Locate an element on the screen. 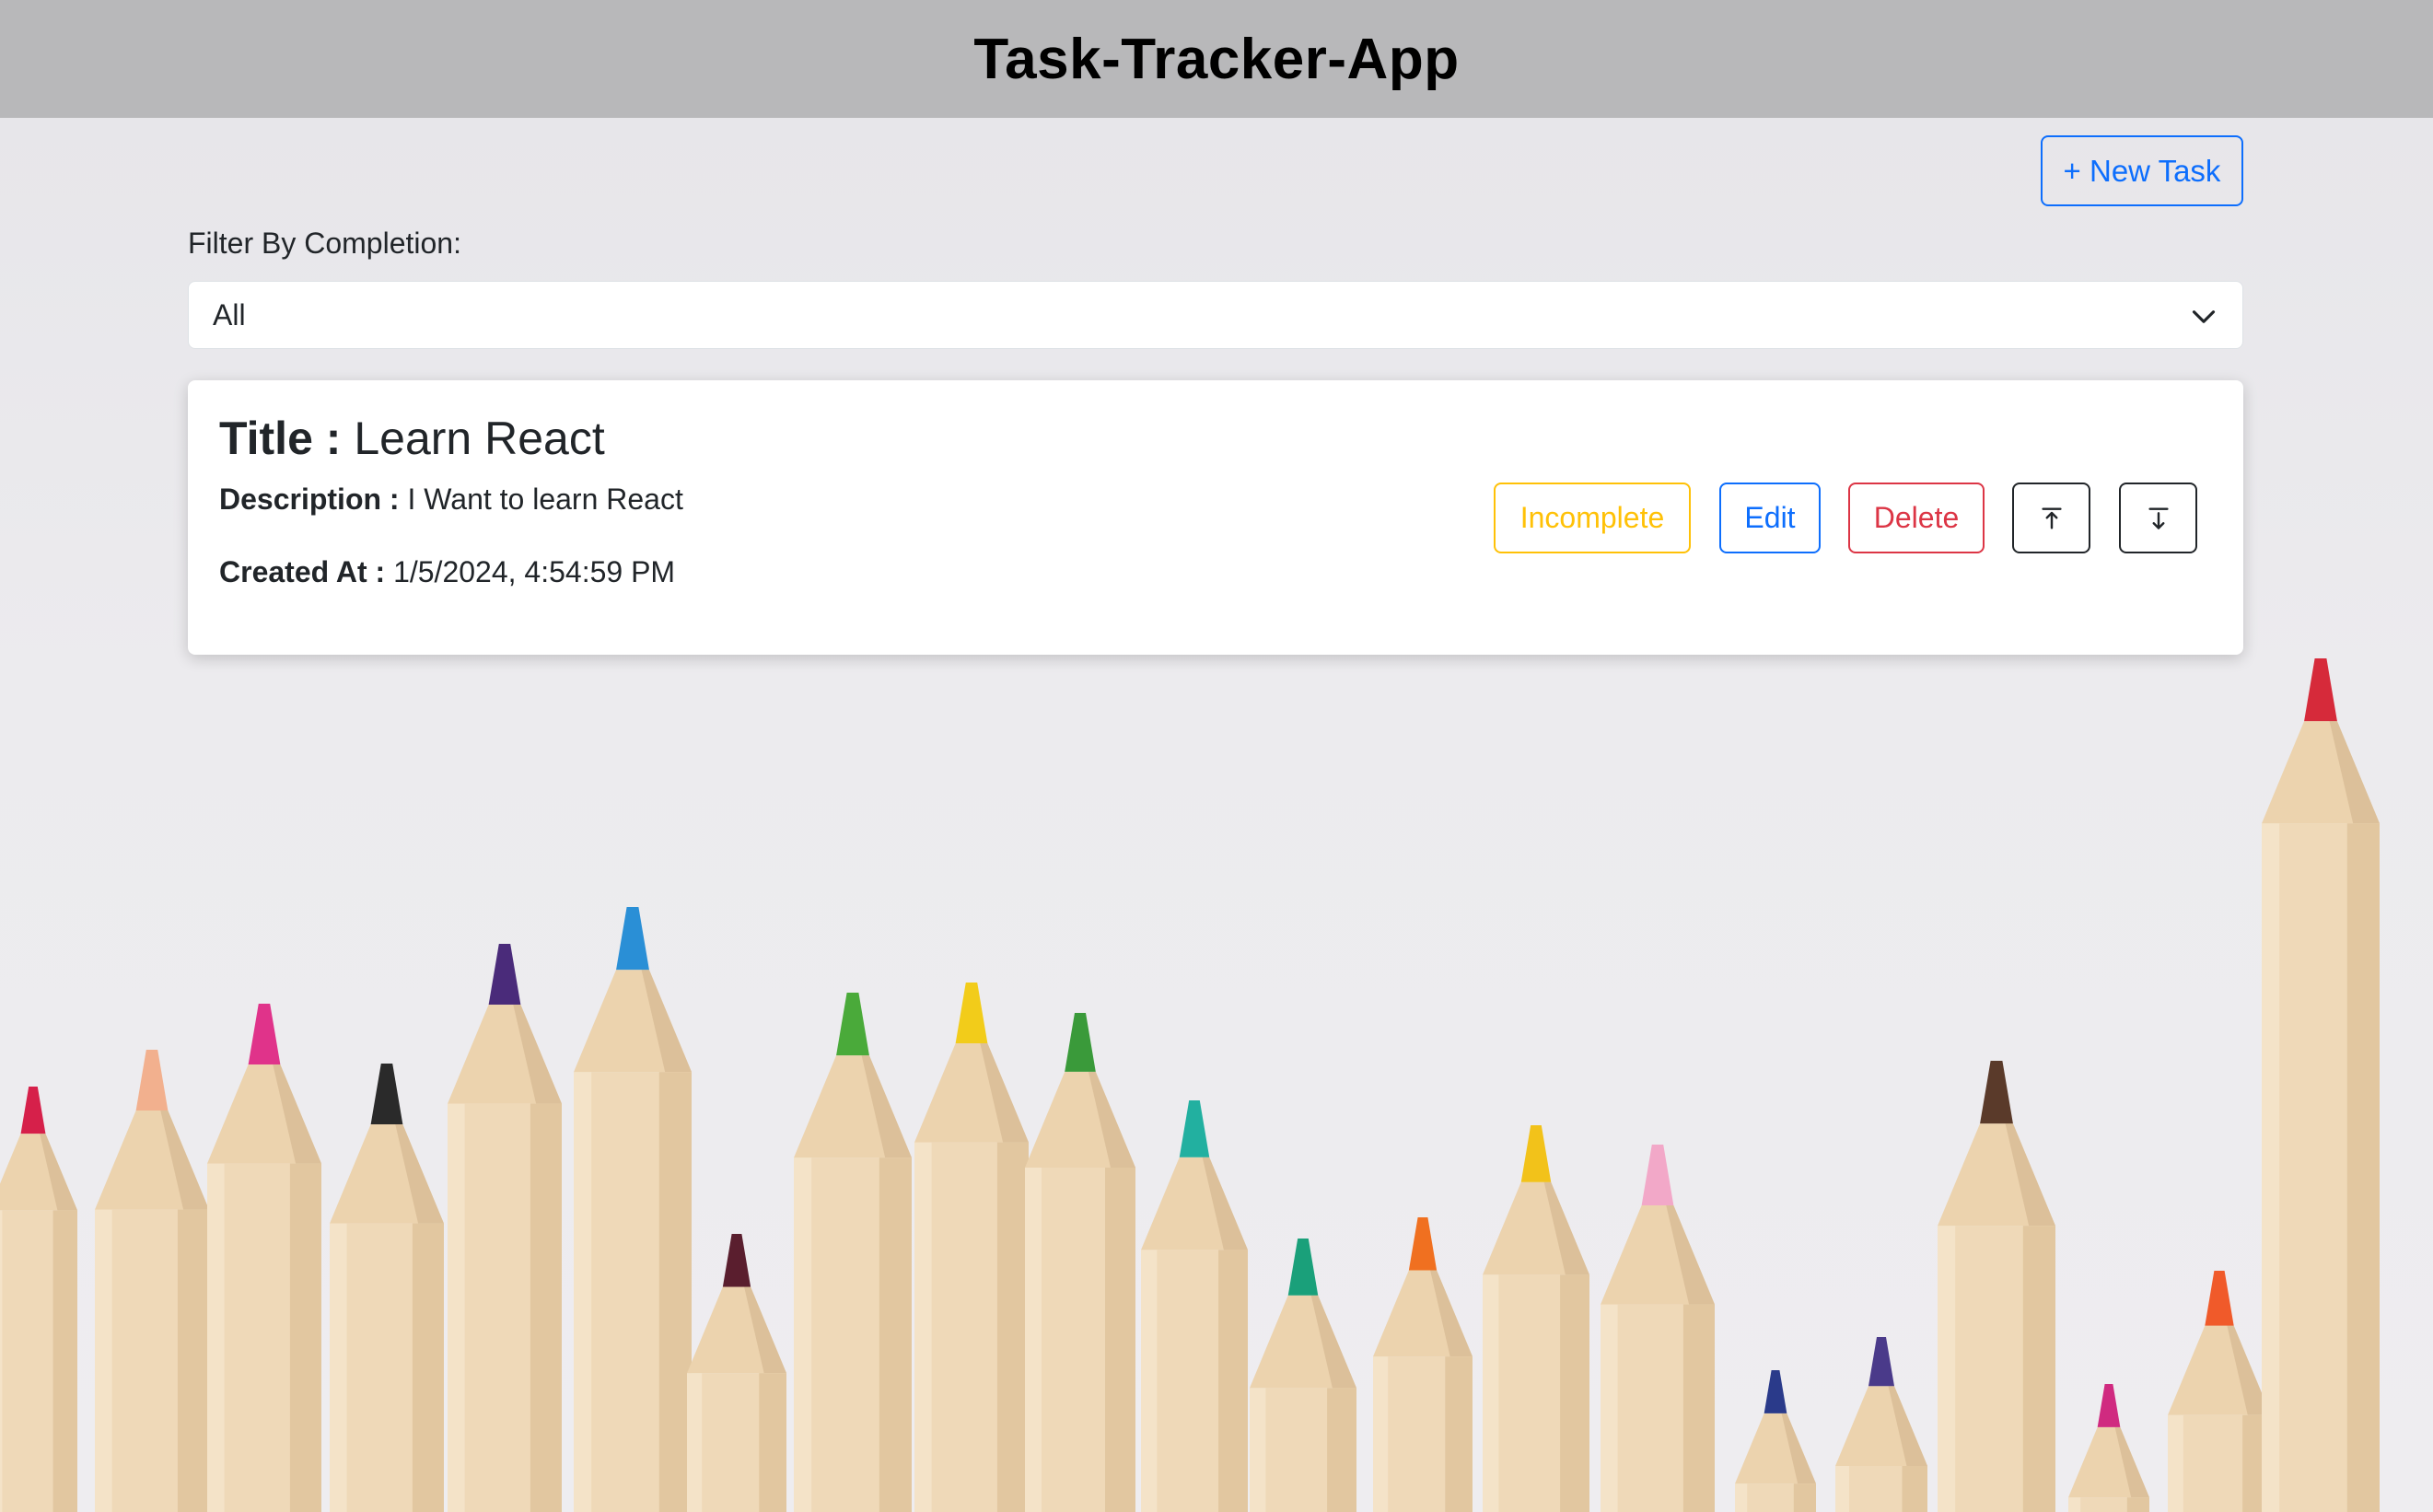 Image resolution: width=2433 pixels, height=1512 pixels. task-created-at: Created At : 1/5/2024, 4:54:59 PM is located at coordinates (447, 572).